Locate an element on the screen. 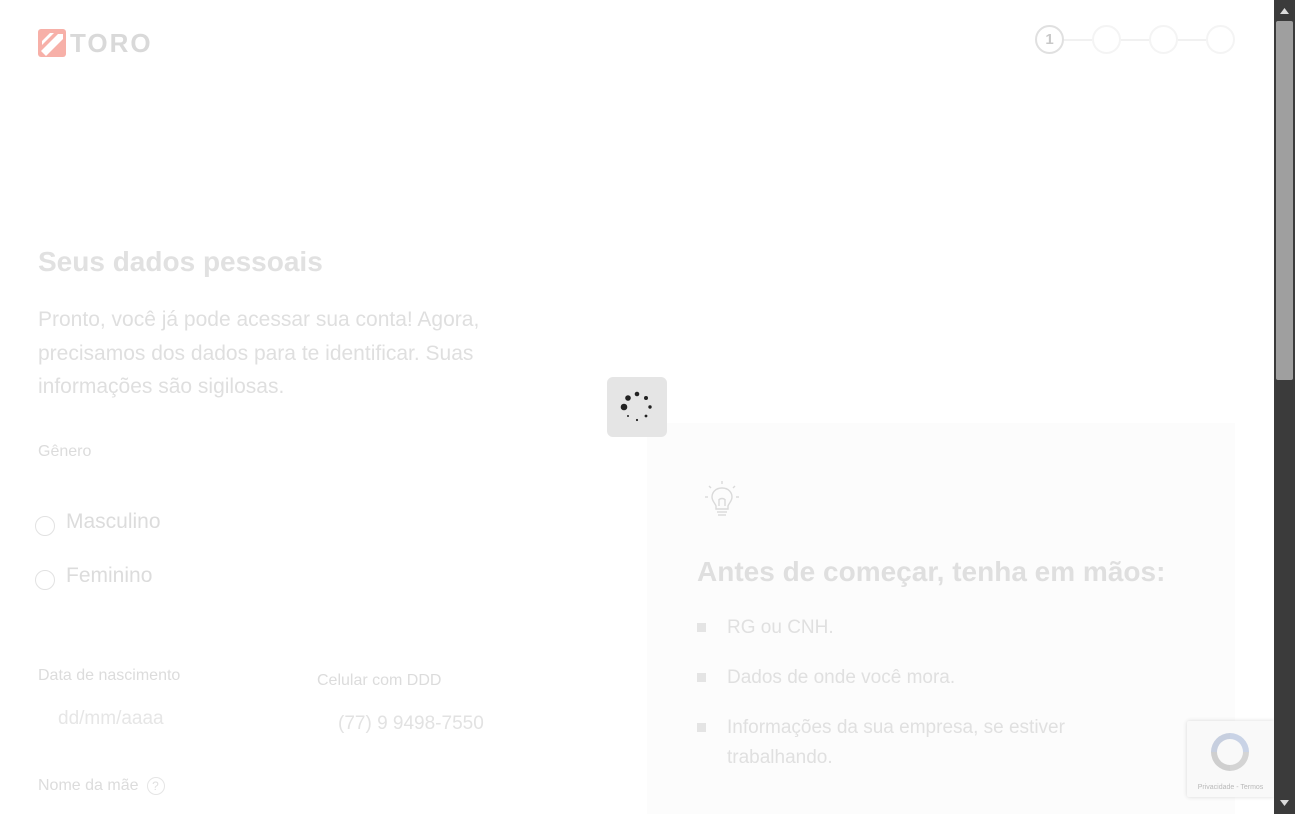 The image size is (1295, 814). birthdate-label: Data de nascimento is located at coordinates (109, 675).